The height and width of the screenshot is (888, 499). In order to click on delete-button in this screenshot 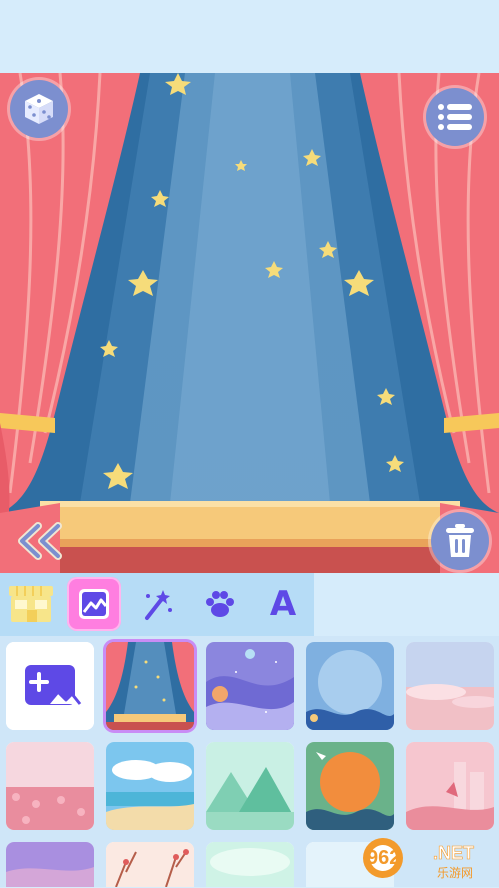, I will do `click(460, 541)`.